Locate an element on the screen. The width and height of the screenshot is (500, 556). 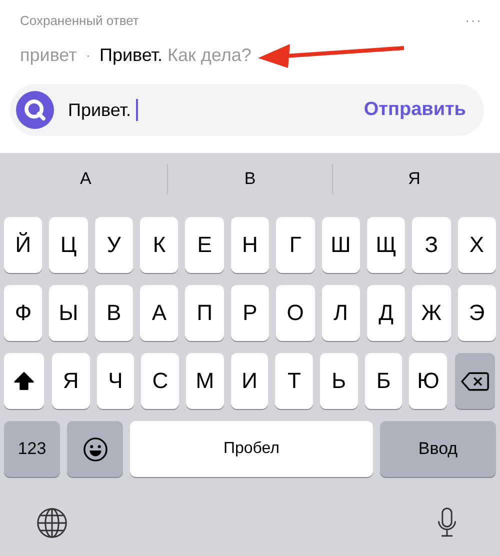
letter-key: Б is located at coordinates (383, 381).